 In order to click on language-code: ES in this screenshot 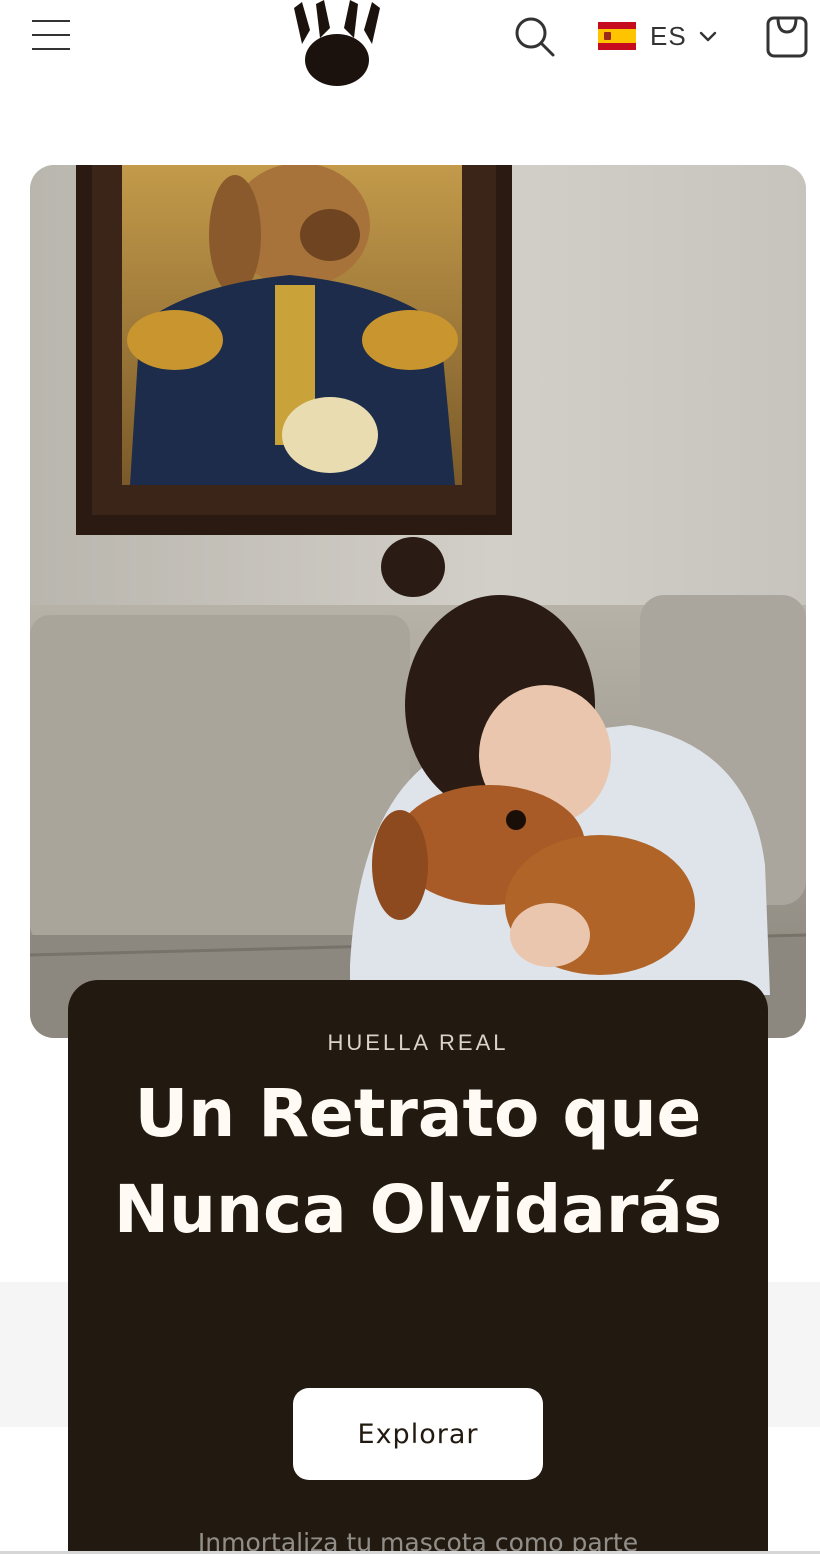, I will do `click(668, 35)`.